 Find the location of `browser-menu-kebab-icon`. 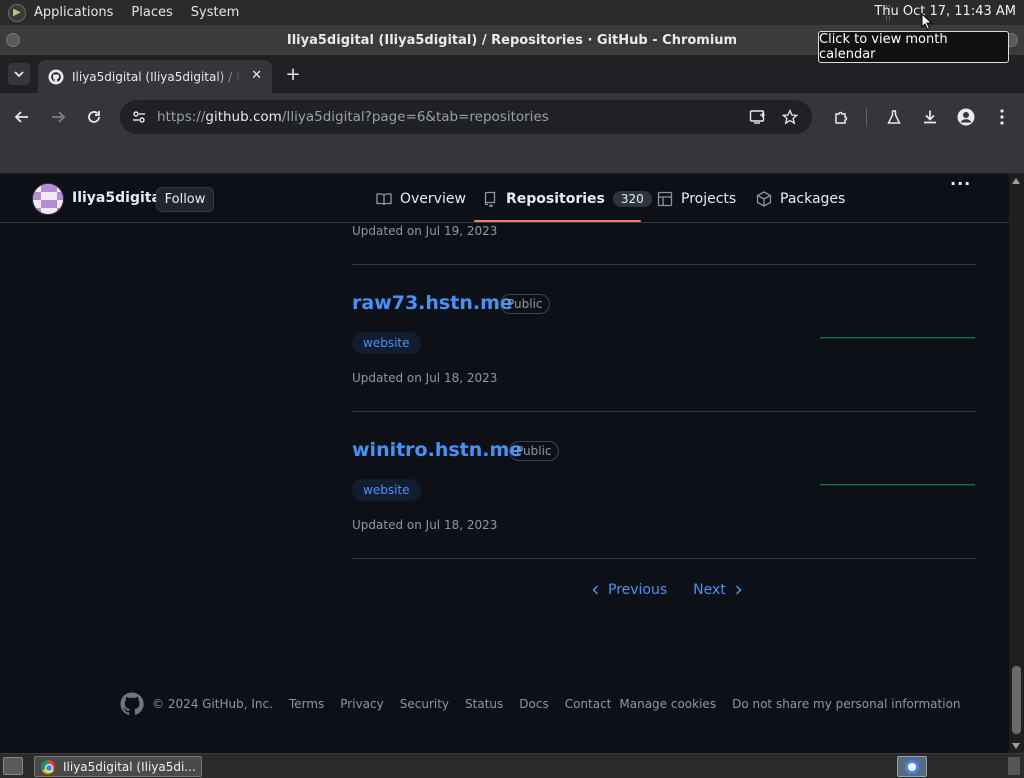

browser-menu-kebab-icon is located at coordinates (1002, 117).